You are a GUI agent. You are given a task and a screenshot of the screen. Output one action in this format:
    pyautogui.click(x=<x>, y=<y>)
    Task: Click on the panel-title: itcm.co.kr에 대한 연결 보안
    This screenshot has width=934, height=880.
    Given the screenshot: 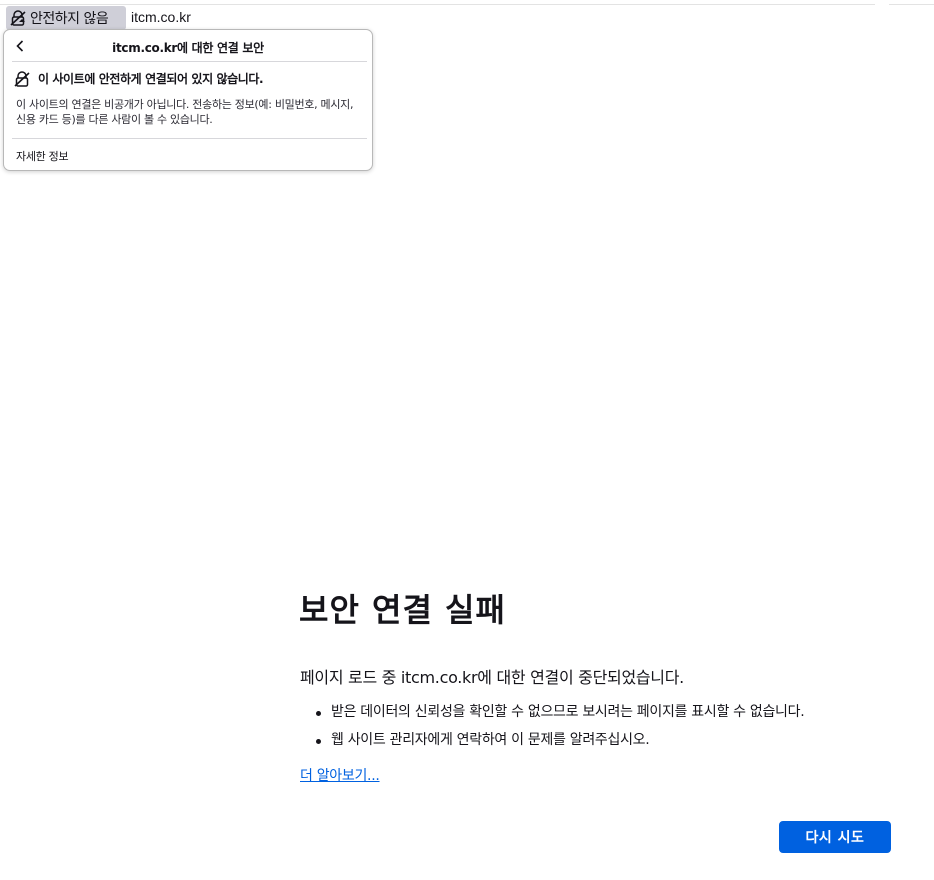 What is the action you would take?
    pyautogui.click(x=188, y=48)
    